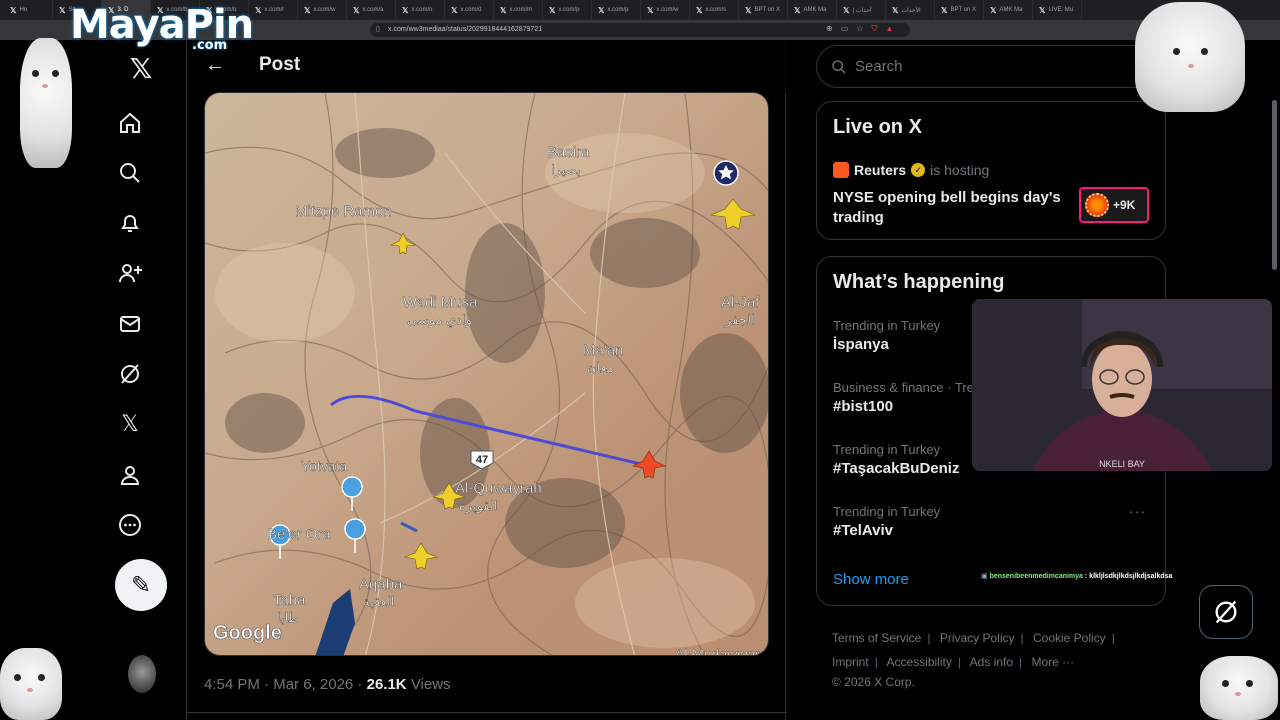  Describe the element at coordinates (991, 662) in the screenshot. I see `footer-link: Ads info` at that location.